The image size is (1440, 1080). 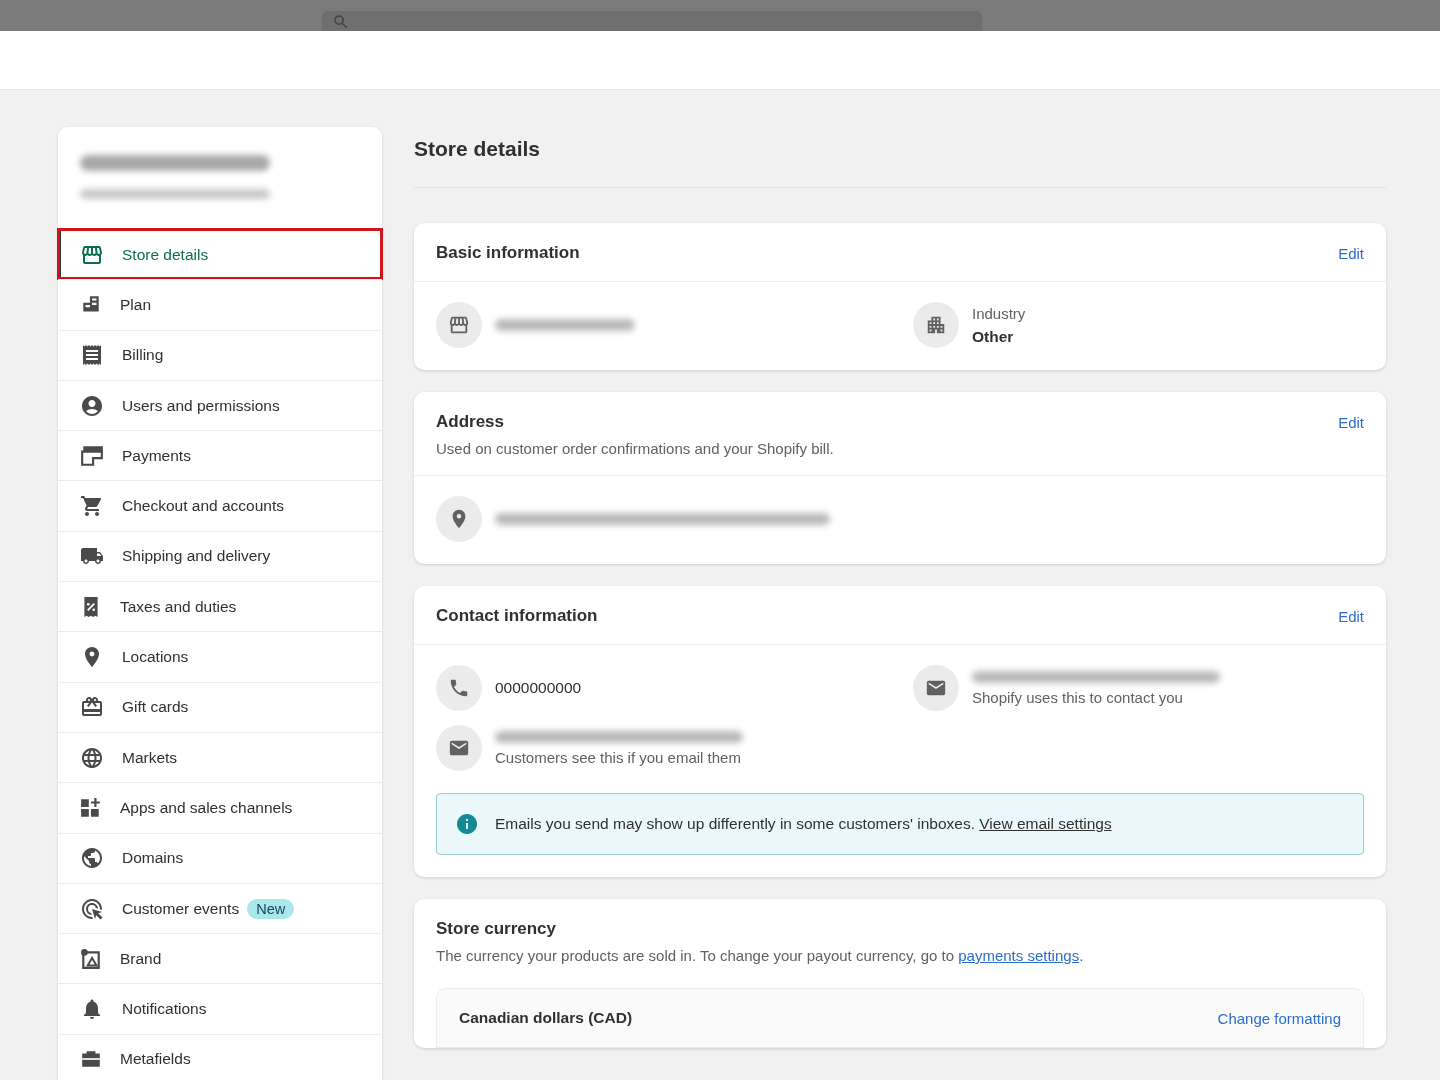 I want to click on sidebar-item: Gift cards, so click(x=220, y=706).